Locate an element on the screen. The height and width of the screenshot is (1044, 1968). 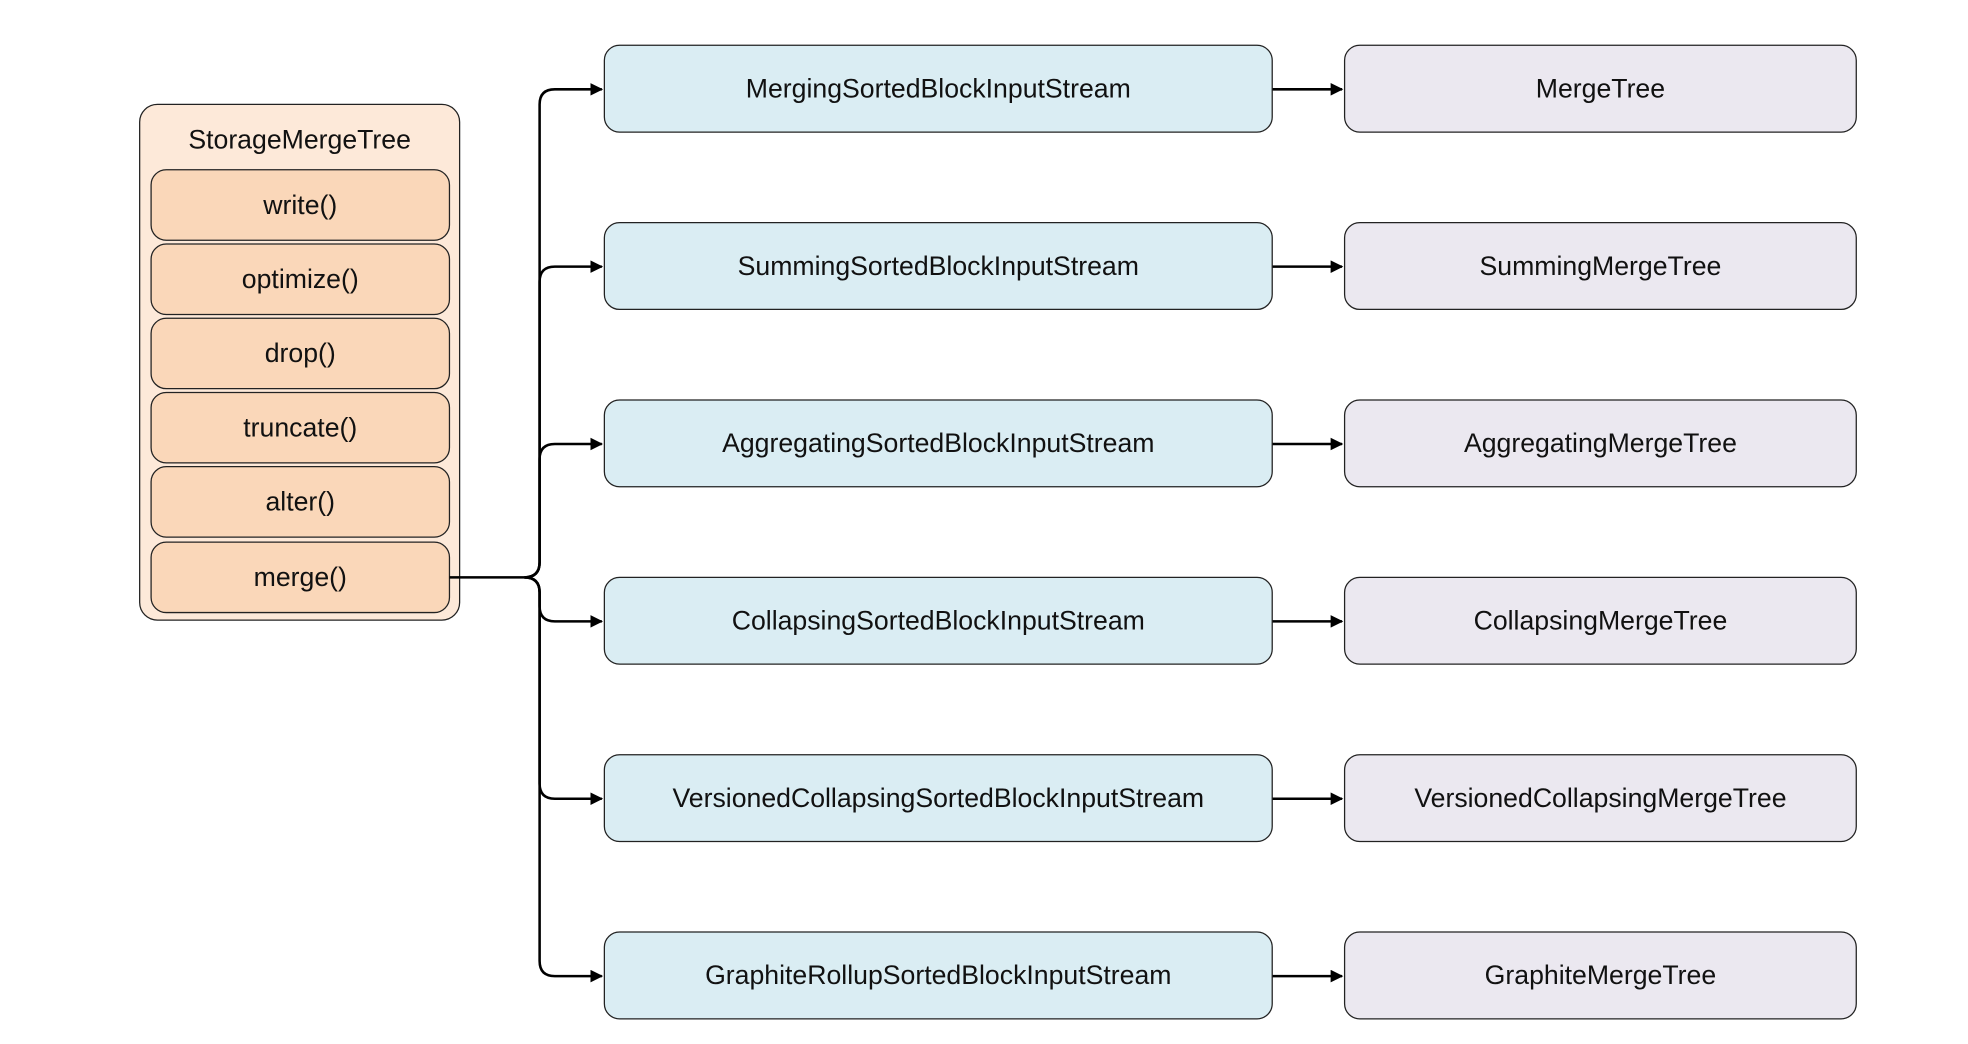
storage-title: StorageMergeTree is located at coordinates (299, 140).